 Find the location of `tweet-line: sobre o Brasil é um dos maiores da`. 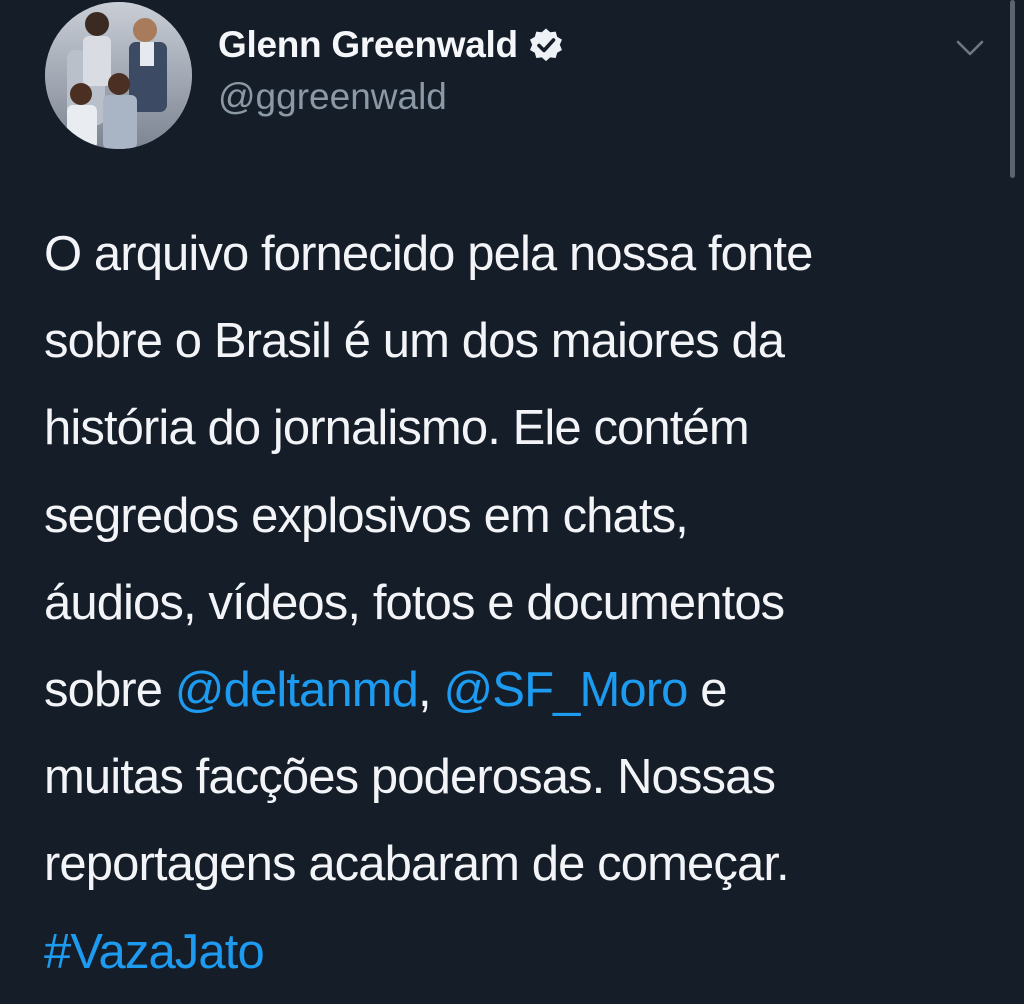

tweet-line: sobre o Brasil é um dos maiores da is located at coordinates (414, 341).